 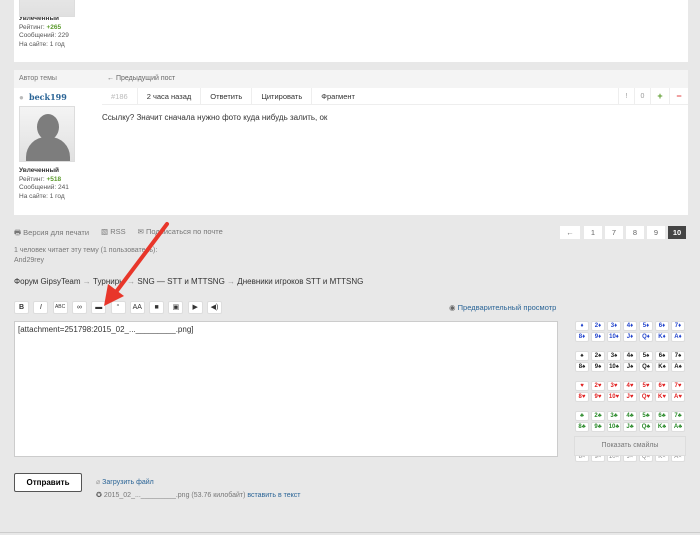 I want to click on annotation-arrow, so click(x=136, y=264).